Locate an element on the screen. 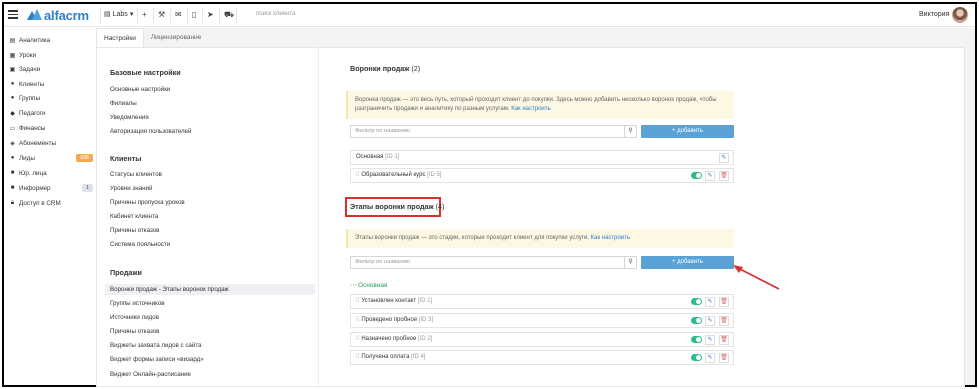  logo: alfacrm is located at coordinates (58, 15).